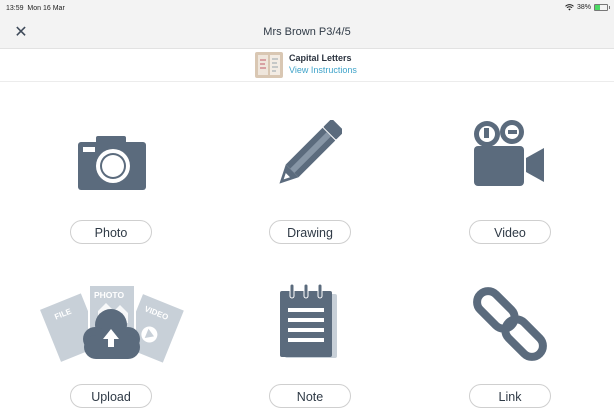 Image resolution: width=614 pixels, height=410 pixels. What do you see at coordinates (112, 324) in the screenshot?
I see `cloud-upload-icon: FILE VIDEO PHOTO` at bounding box center [112, 324].